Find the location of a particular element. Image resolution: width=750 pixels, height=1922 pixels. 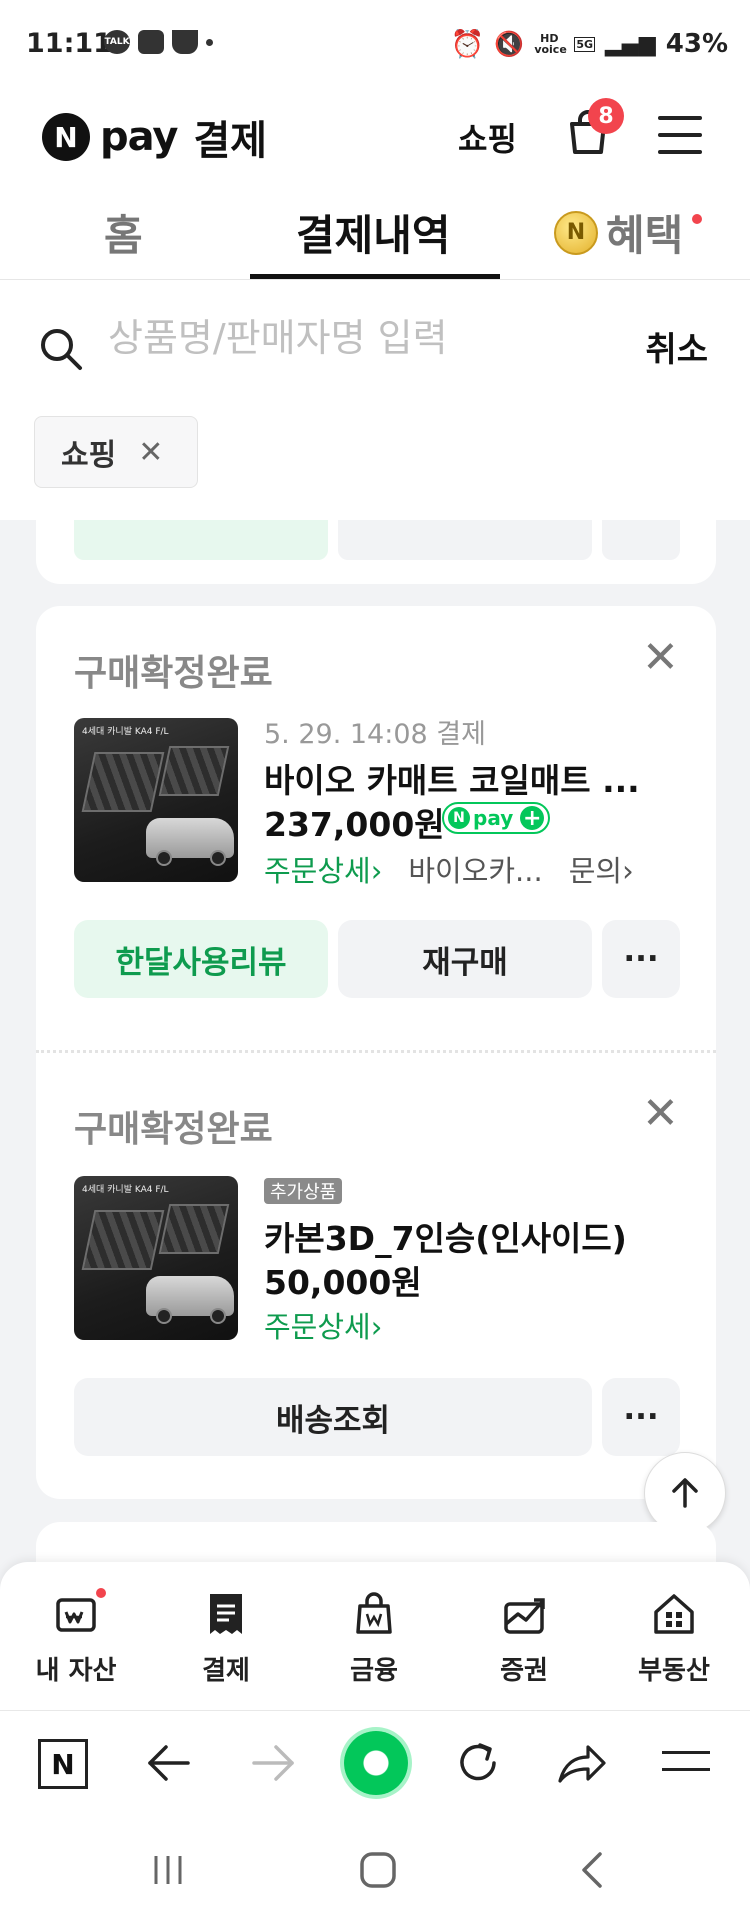

nav-real-estate: 부동산 is located at coordinates (674, 1638).